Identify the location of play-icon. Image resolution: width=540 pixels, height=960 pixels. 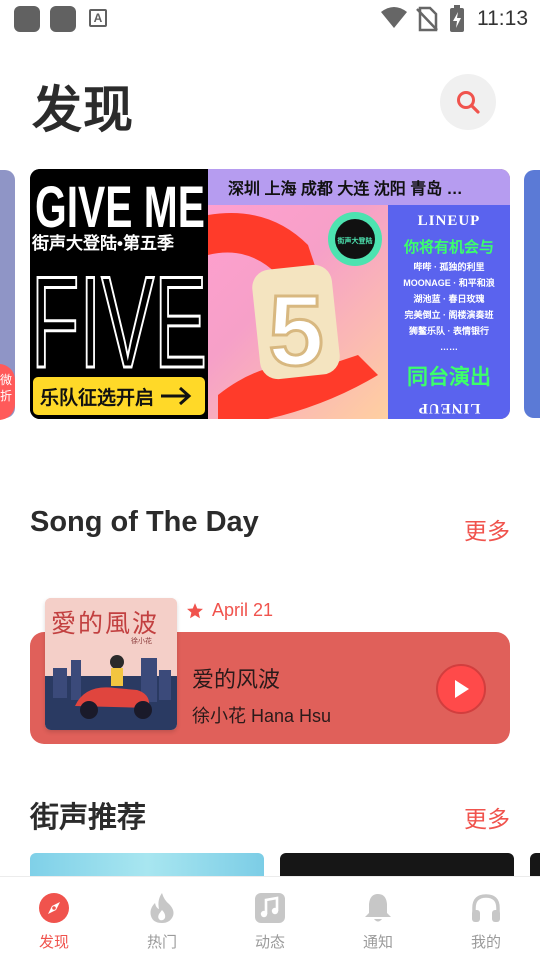
(462, 689).